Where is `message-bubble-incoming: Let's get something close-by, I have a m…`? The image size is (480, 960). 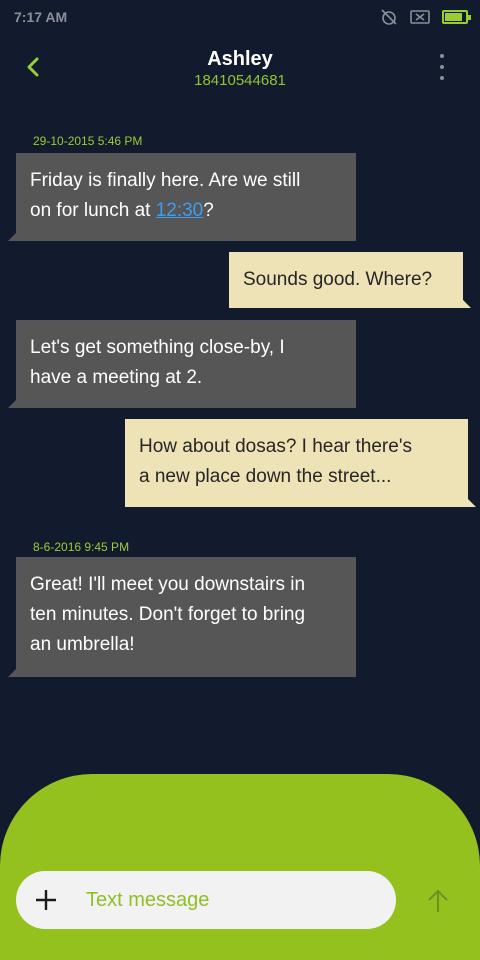
message-bubble-incoming: Let's get something close-by, I have a m… is located at coordinates (182, 364).